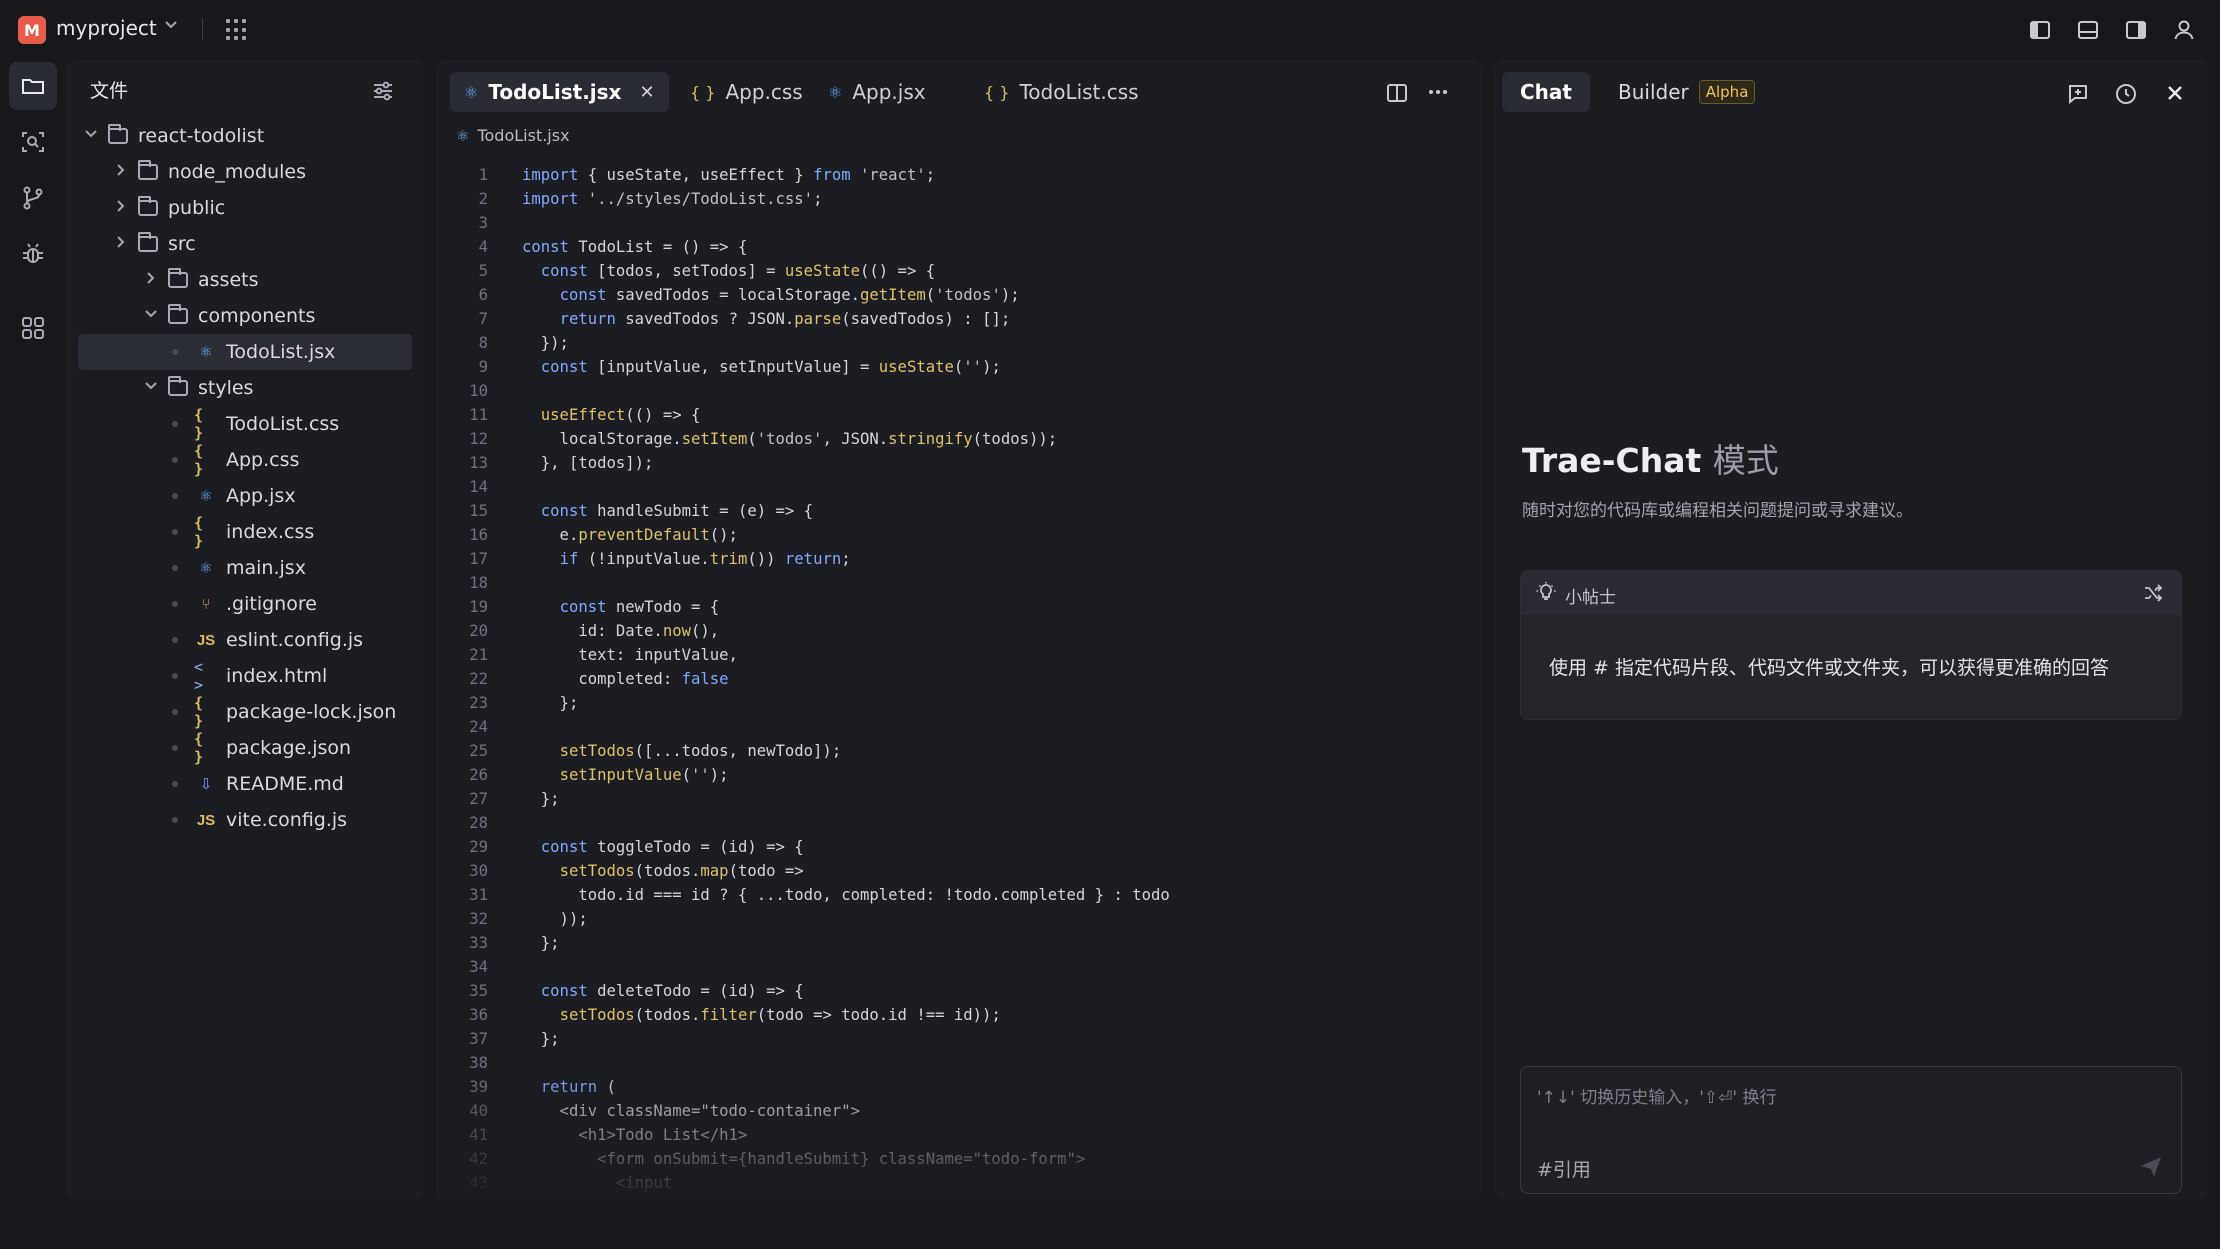  Describe the element at coordinates (245, 676) in the screenshot. I see `file-item: < > index.html` at that location.